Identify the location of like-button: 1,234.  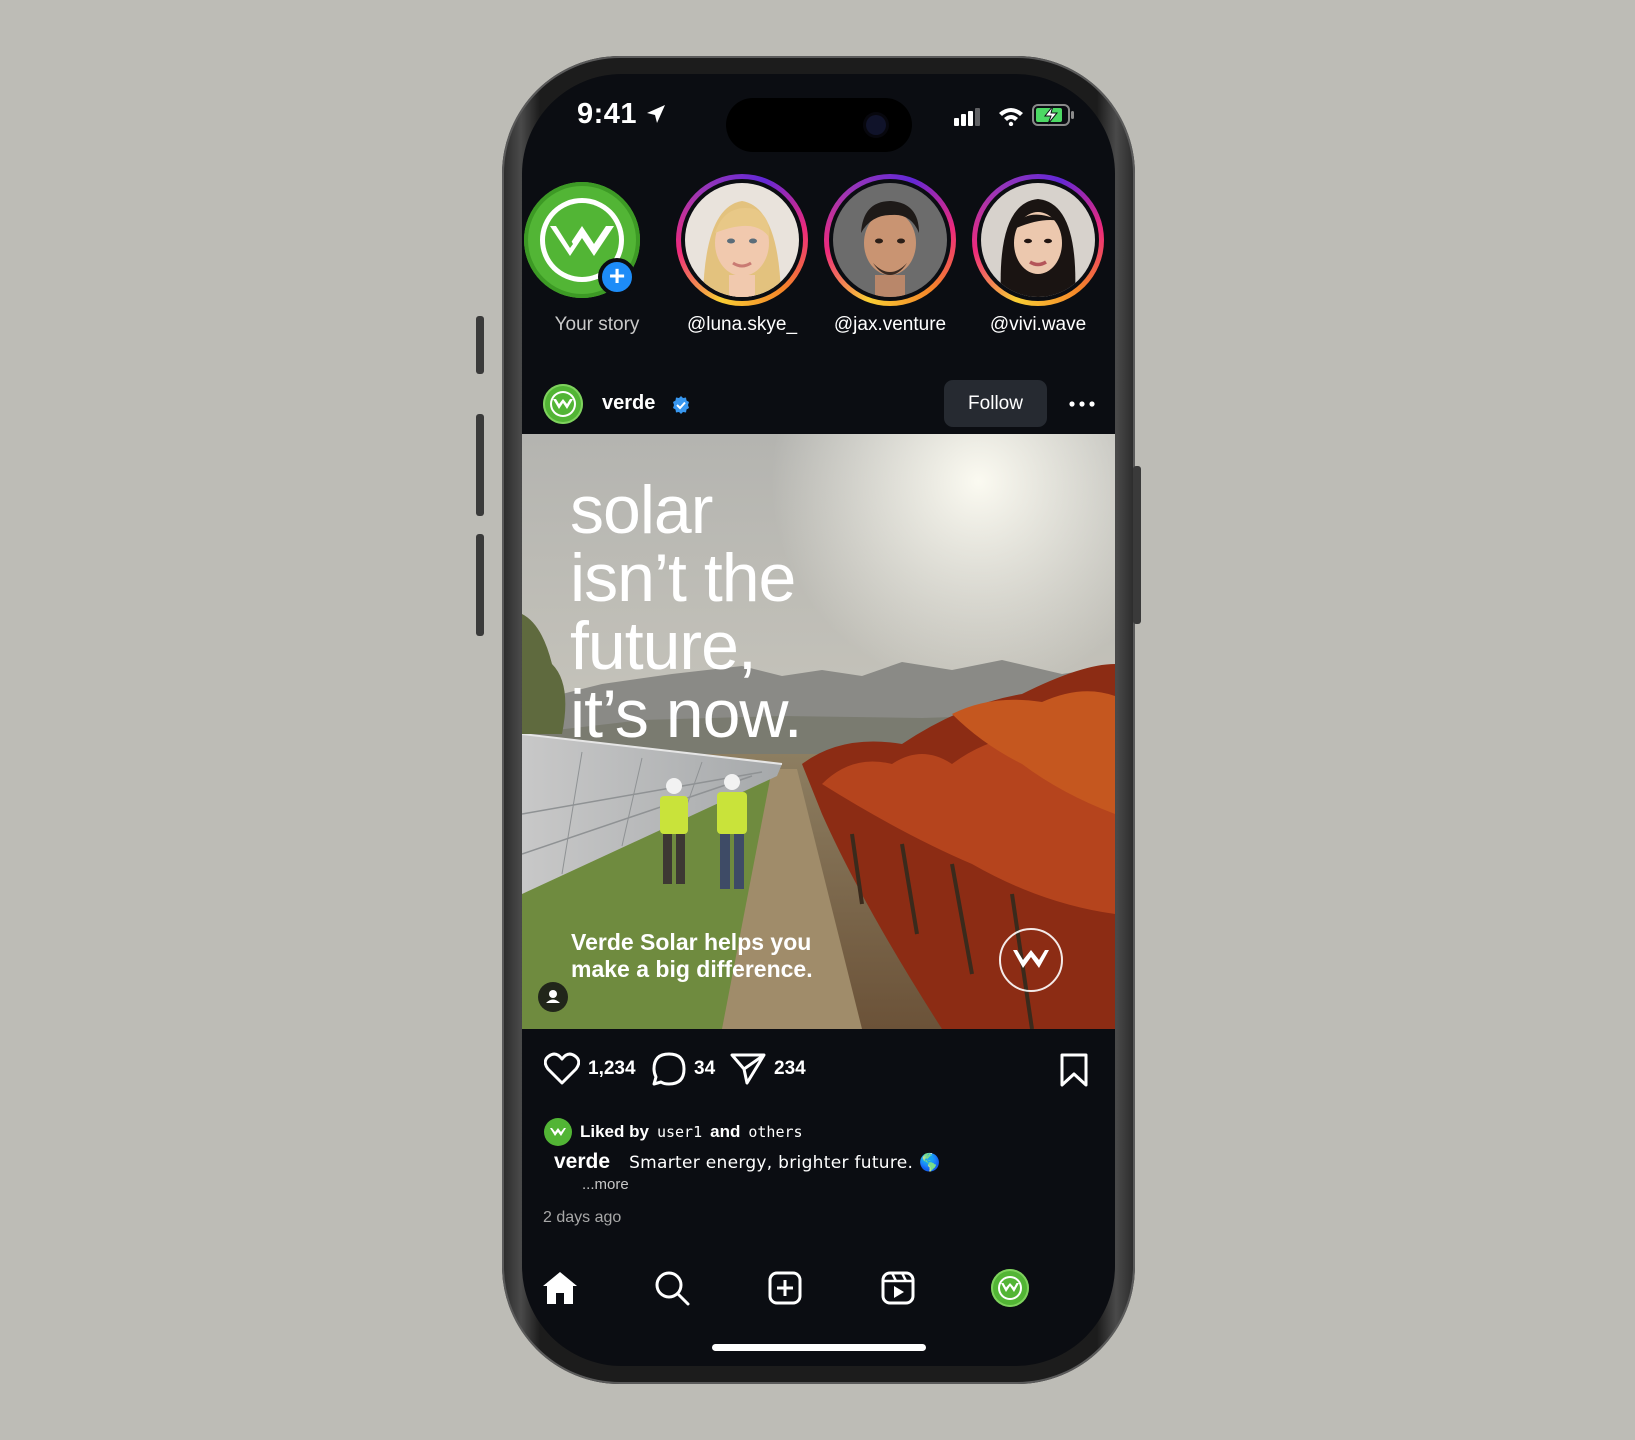
(590, 1069).